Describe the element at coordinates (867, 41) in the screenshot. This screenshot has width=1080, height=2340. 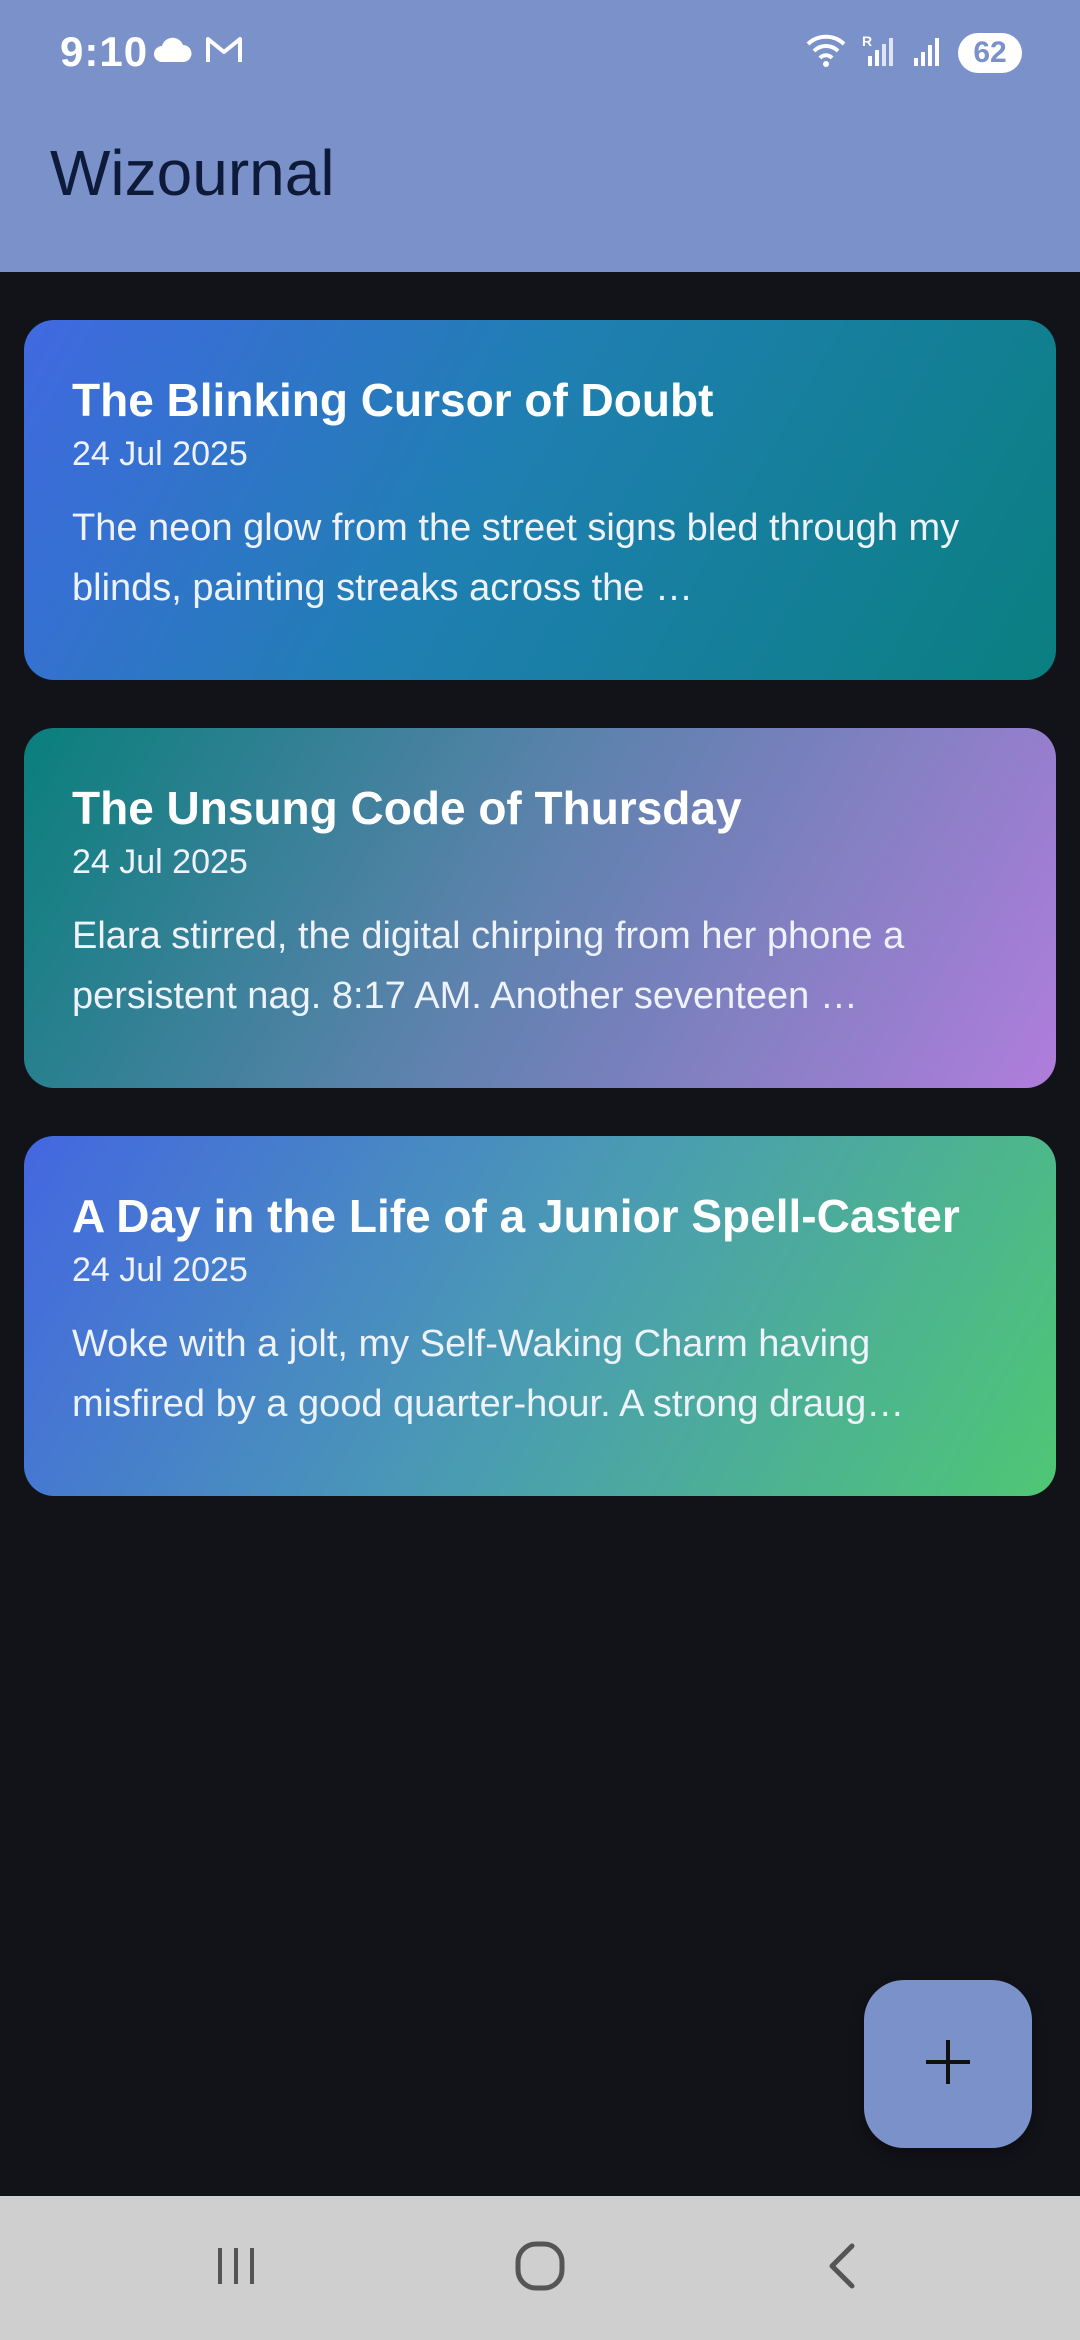
I see `svg-text: R` at that location.